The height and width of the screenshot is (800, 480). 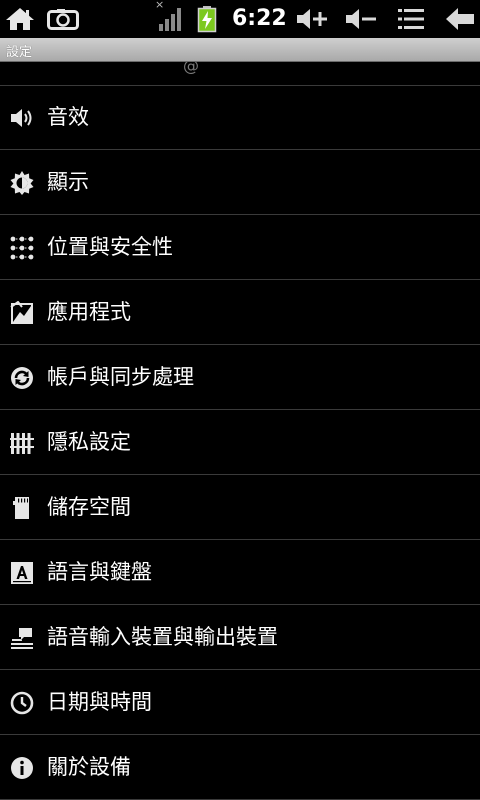 I want to click on settings-item-applications: 應用程式, so click(x=240, y=312).